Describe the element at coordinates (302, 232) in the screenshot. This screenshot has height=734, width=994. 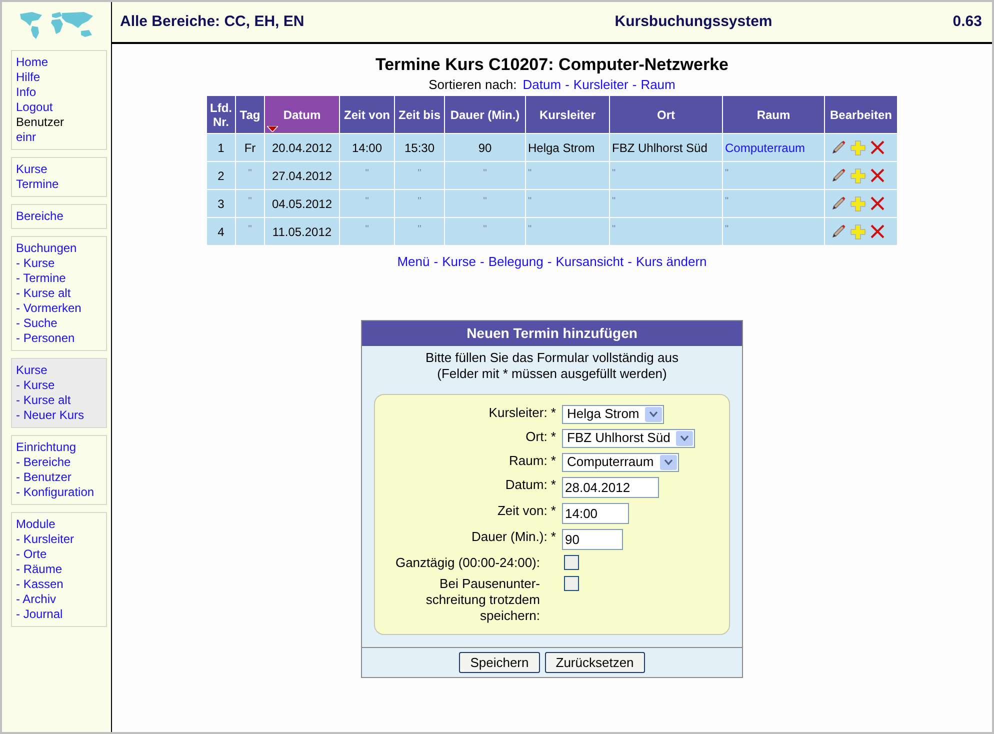
I see `table-cell: 11.05.2012` at that location.